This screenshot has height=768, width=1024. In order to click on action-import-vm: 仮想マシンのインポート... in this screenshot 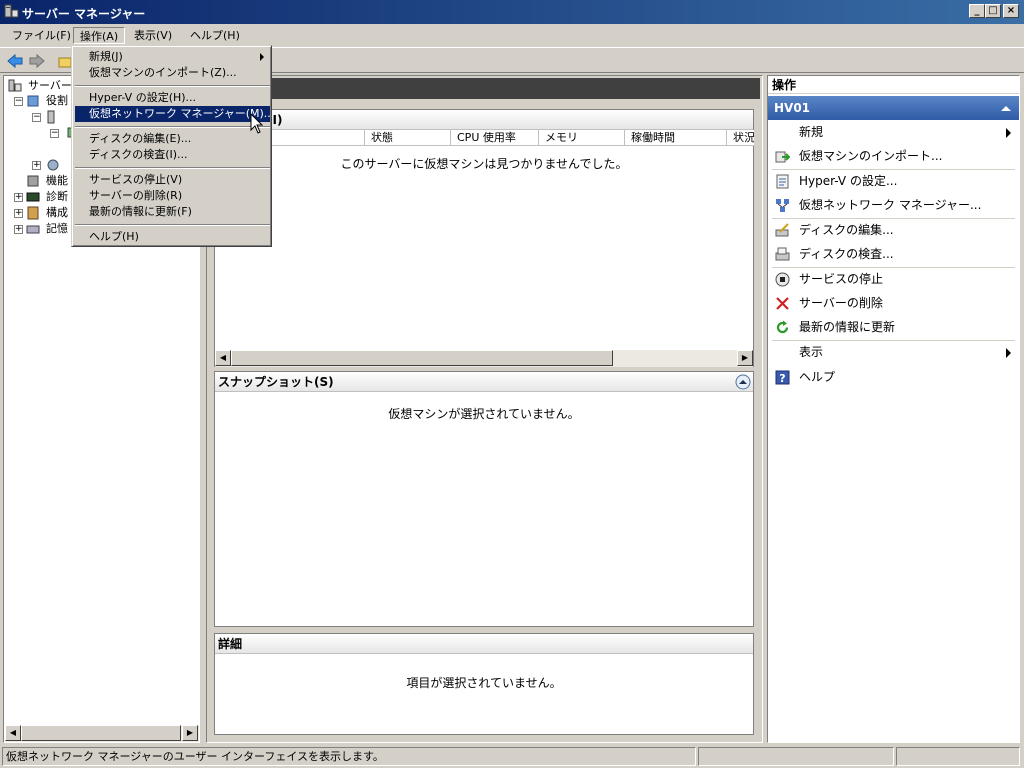, I will do `click(893, 156)`.